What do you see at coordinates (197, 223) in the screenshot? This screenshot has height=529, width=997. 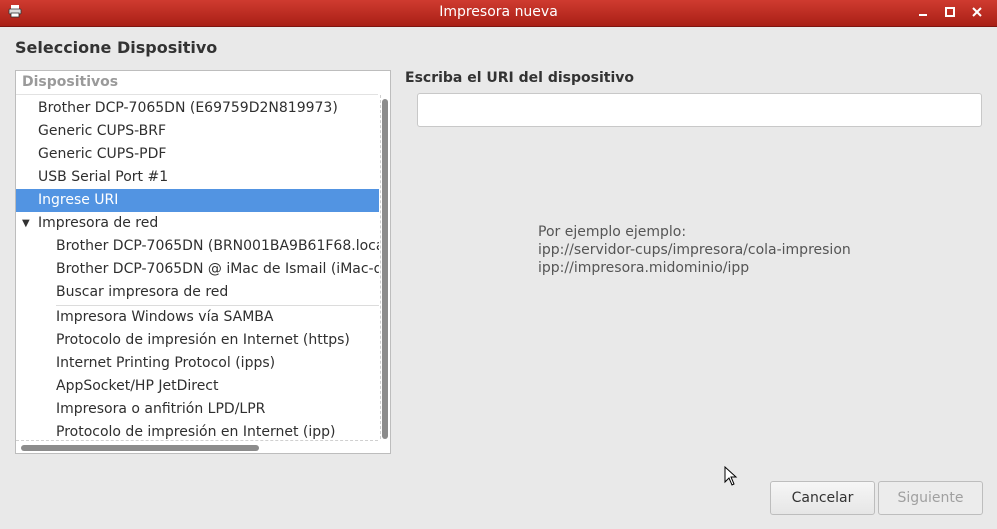 I see `network-printer-group: ▼ Impresora de red` at bounding box center [197, 223].